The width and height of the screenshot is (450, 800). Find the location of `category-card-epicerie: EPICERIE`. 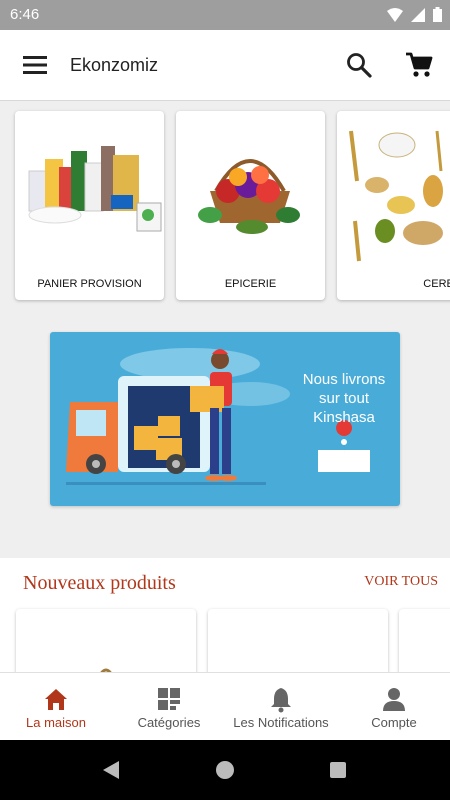

category-card-epicerie: EPICERIE is located at coordinates (250, 205).